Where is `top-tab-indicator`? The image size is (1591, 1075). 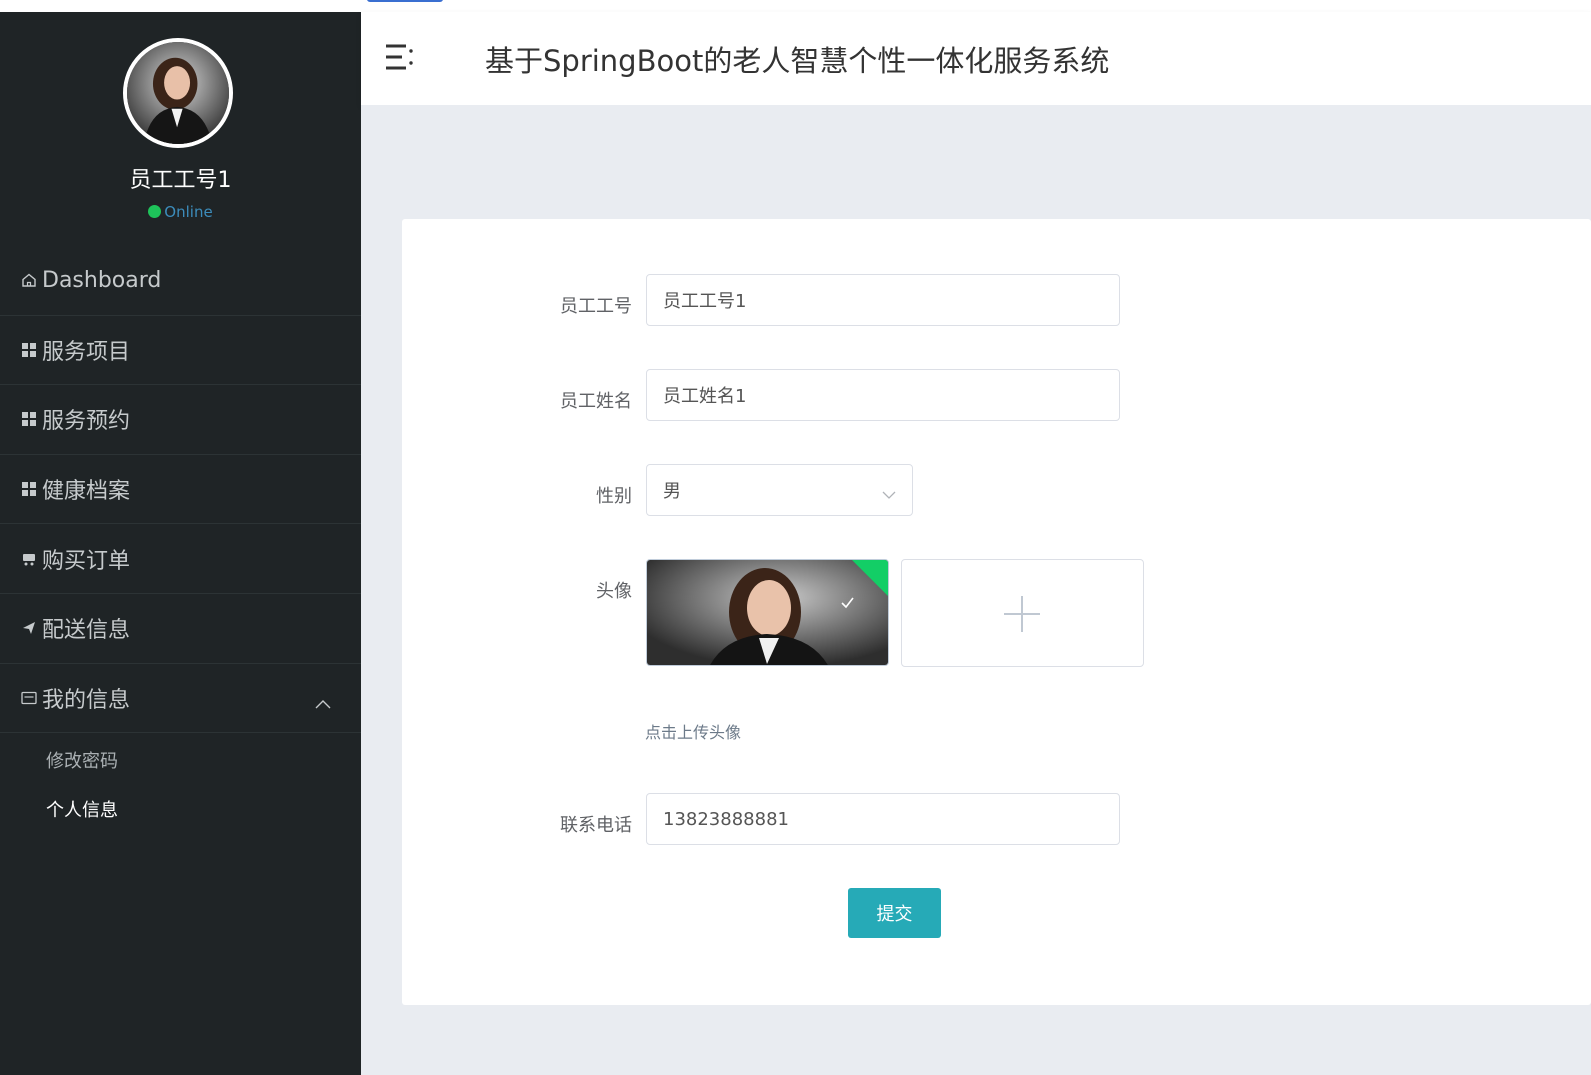 top-tab-indicator is located at coordinates (405, 1).